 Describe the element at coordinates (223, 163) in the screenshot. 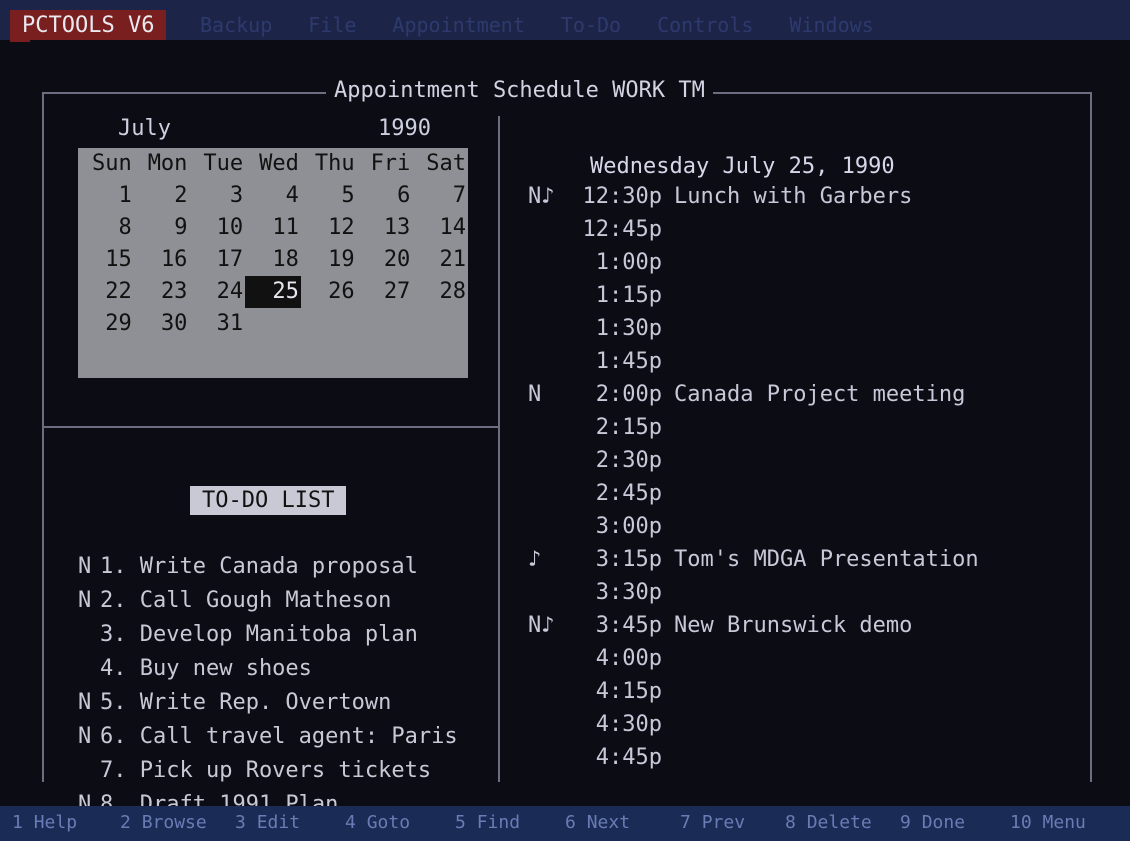

I see `weekday: Tue` at that location.